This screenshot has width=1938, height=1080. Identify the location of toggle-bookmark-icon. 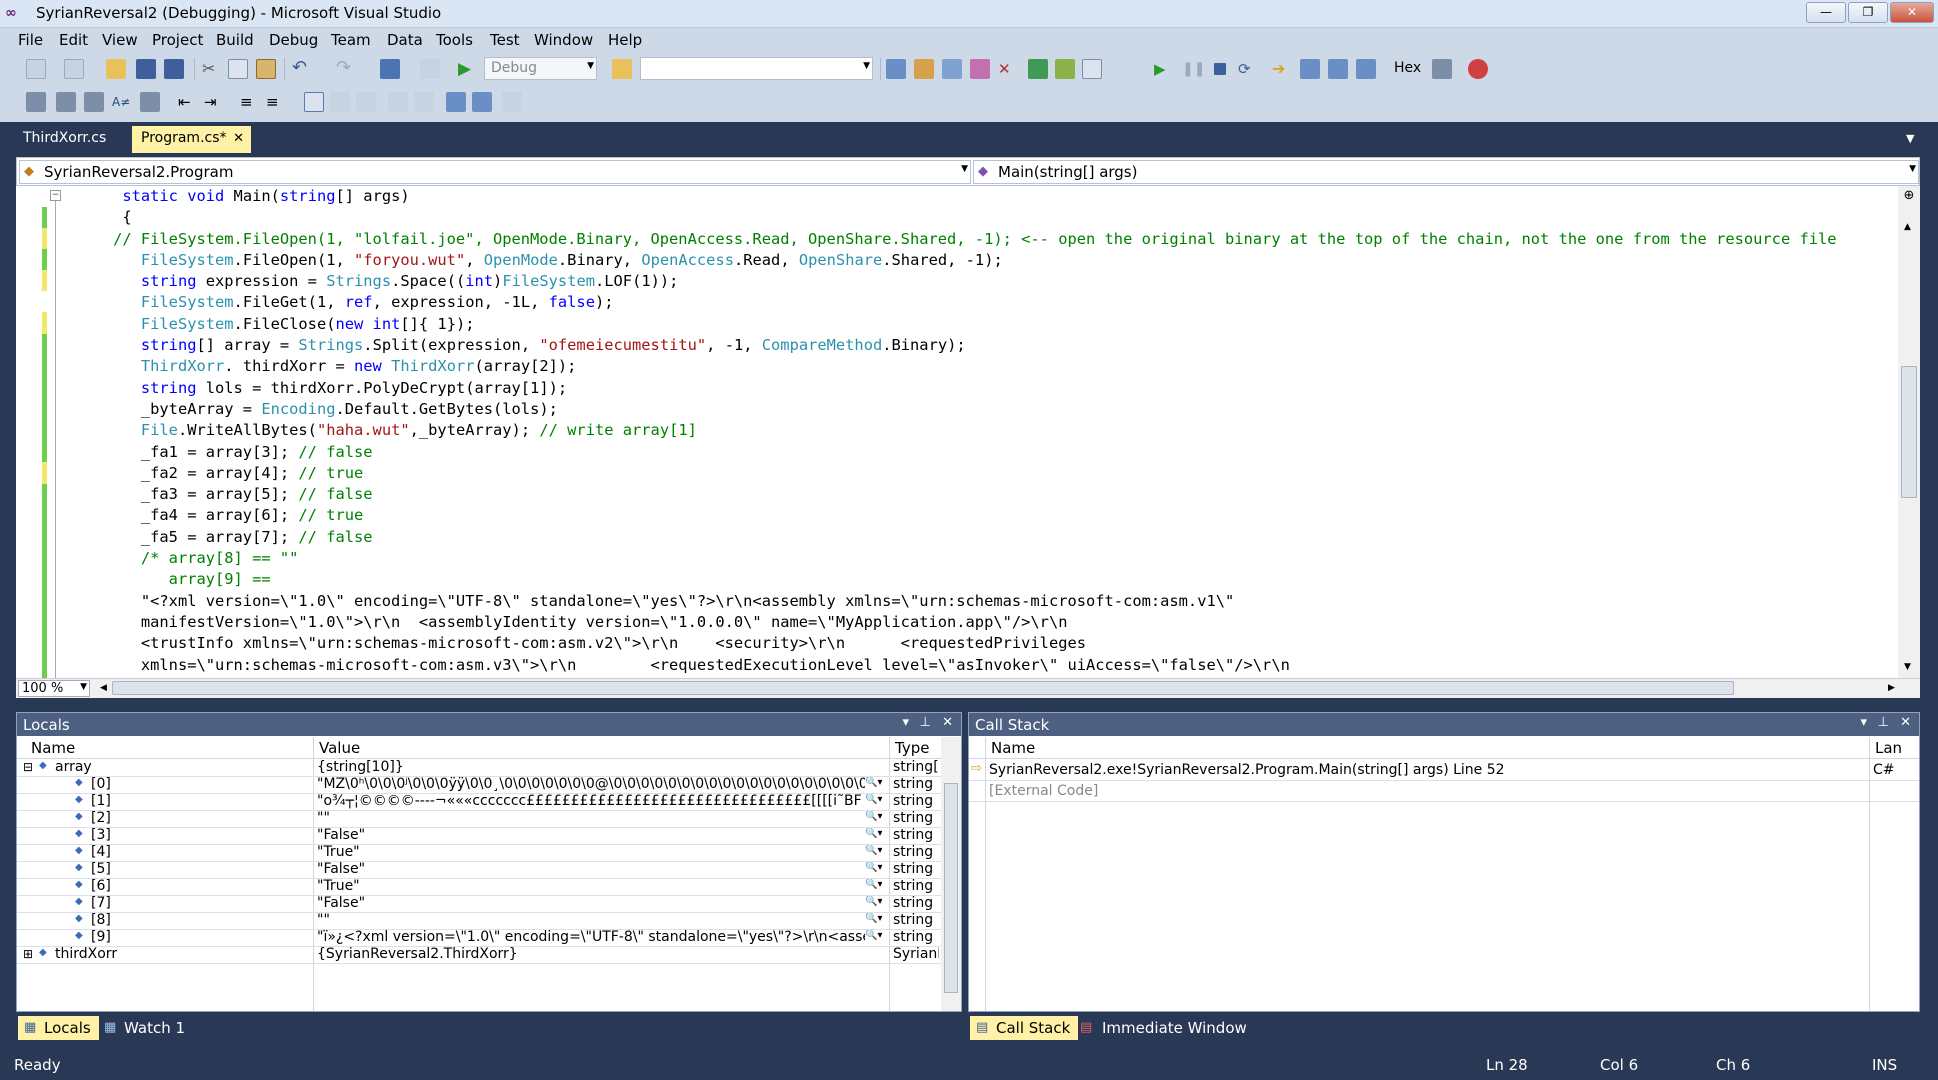
(314, 102).